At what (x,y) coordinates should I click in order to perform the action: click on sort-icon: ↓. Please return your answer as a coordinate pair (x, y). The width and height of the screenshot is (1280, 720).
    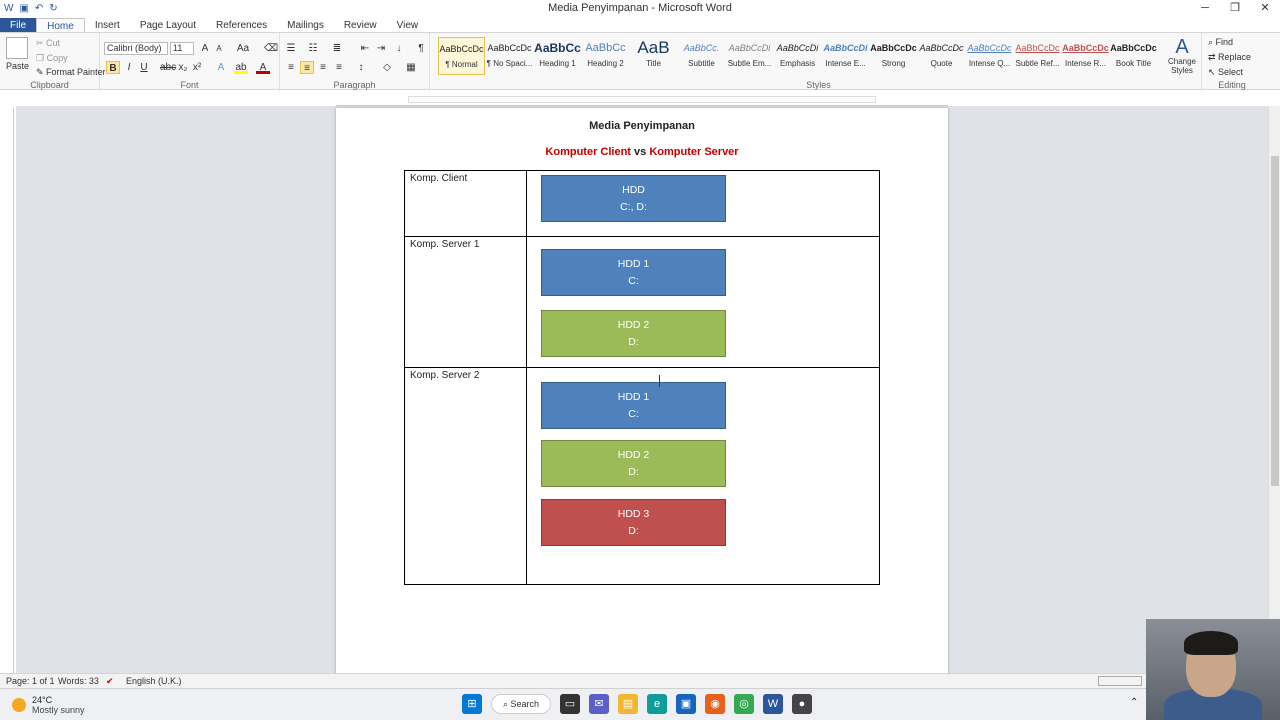
    Looking at the image, I should click on (399, 48).